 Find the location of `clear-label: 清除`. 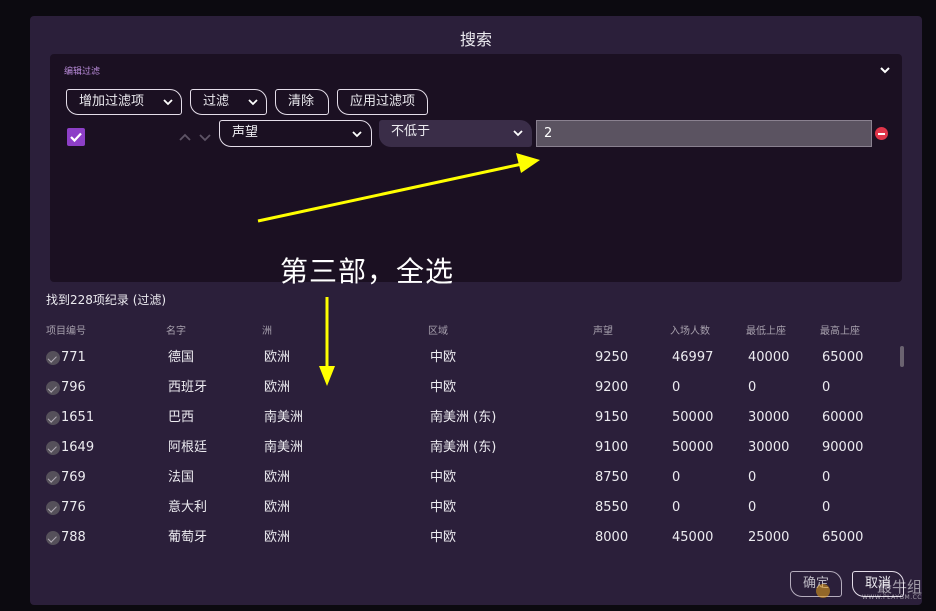

clear-label: 清除 is located at coordinates (301, 101).